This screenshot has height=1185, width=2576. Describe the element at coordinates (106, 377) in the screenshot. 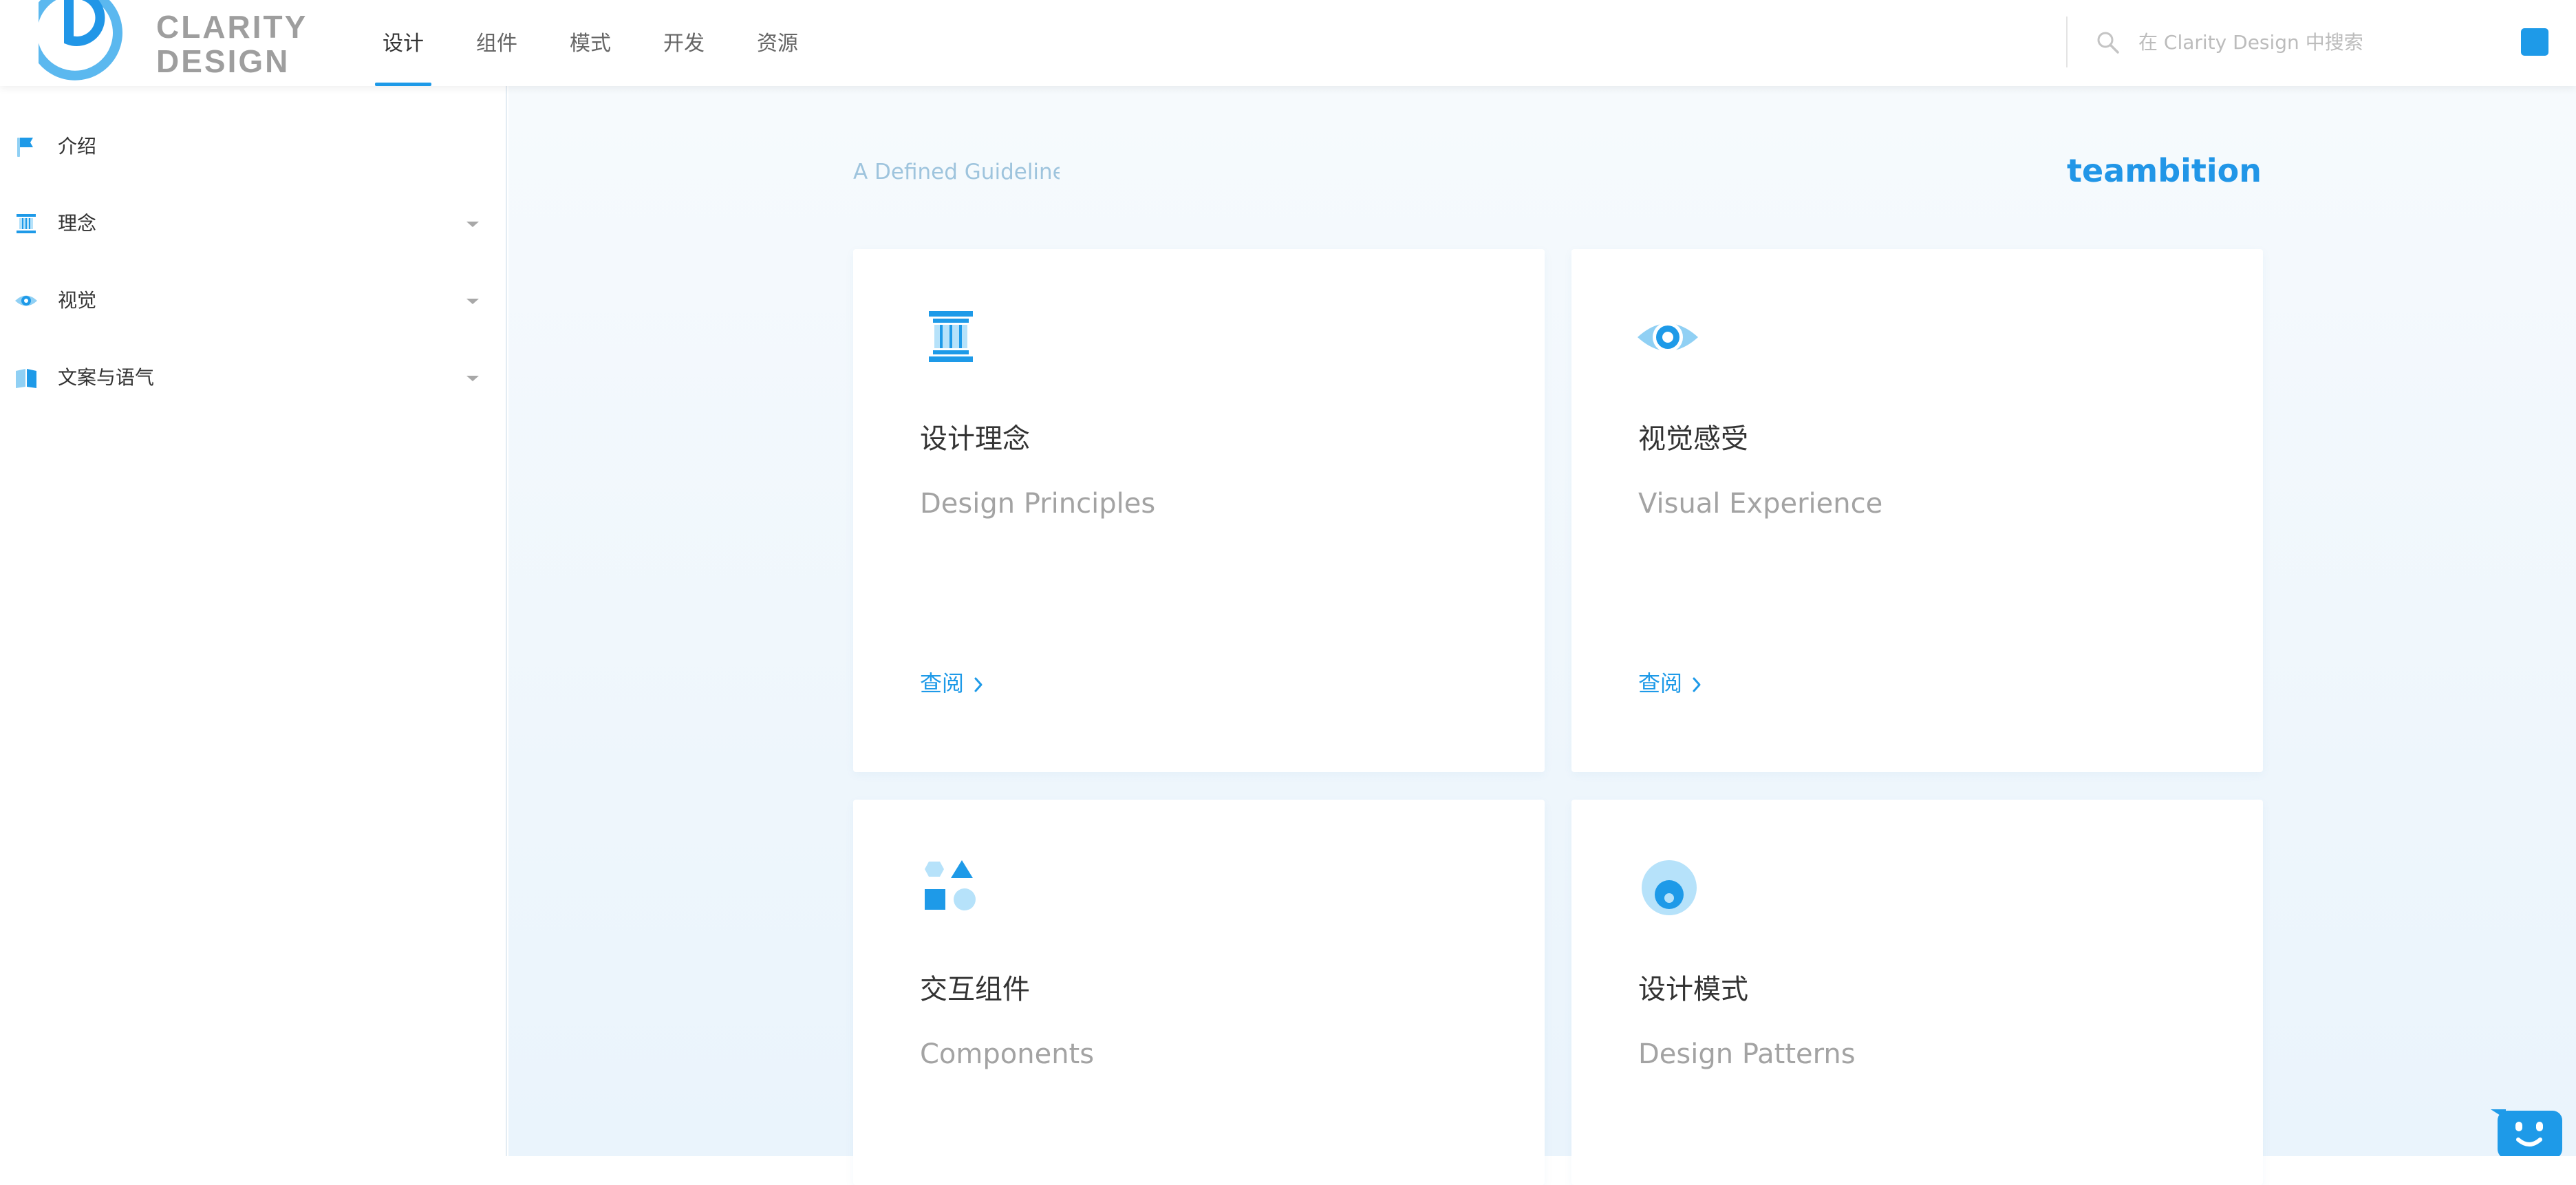

I see `sidebar-item-label: 文案与语气` at that location.